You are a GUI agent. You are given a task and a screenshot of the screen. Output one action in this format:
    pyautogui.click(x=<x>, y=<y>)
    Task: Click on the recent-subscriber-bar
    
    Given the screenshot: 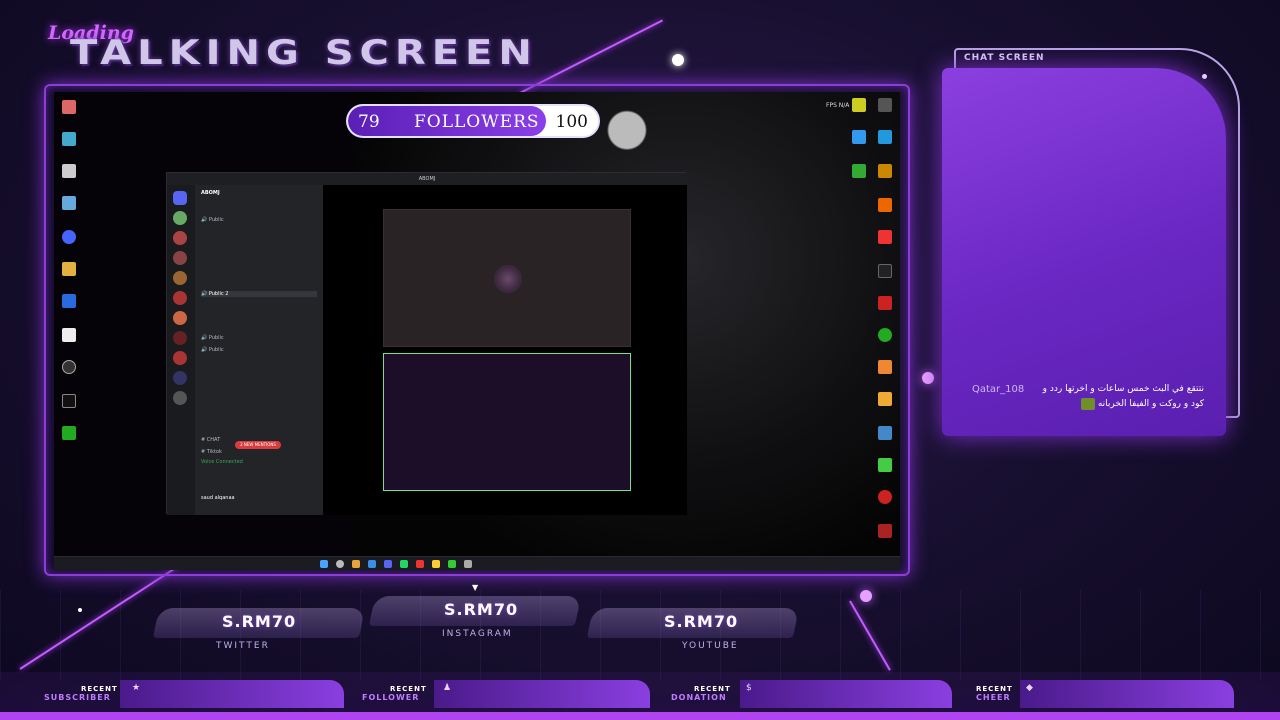 What is the action you would take?
    pyautogui.click(x=232, y=694)
    